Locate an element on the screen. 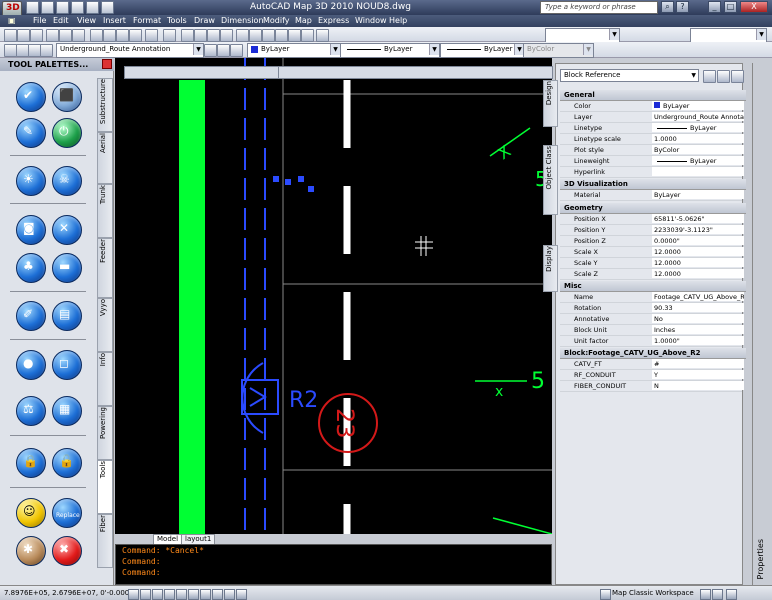  command-window: Command: *Cancel* Command: Command: is located at coordinates (333, 564).